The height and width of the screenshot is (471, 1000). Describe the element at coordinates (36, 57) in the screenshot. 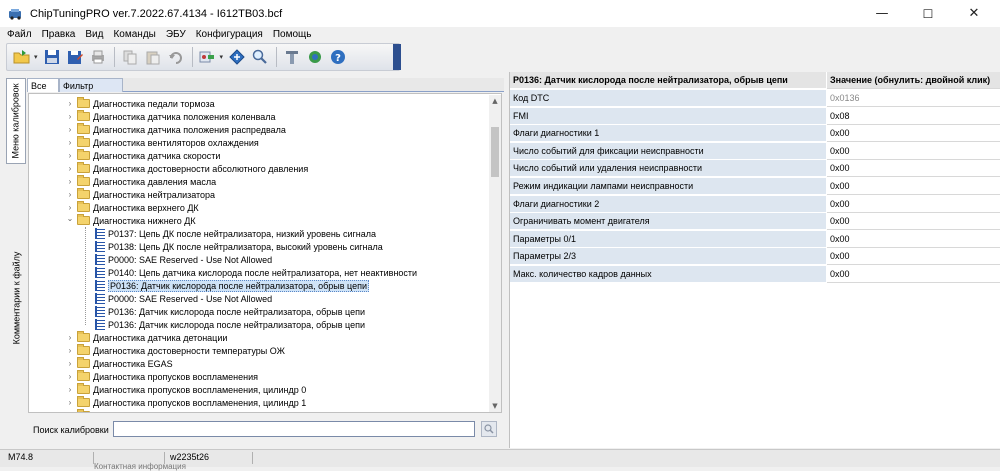

I see `open-dropdown-arrow-icon: ▾` at that location.